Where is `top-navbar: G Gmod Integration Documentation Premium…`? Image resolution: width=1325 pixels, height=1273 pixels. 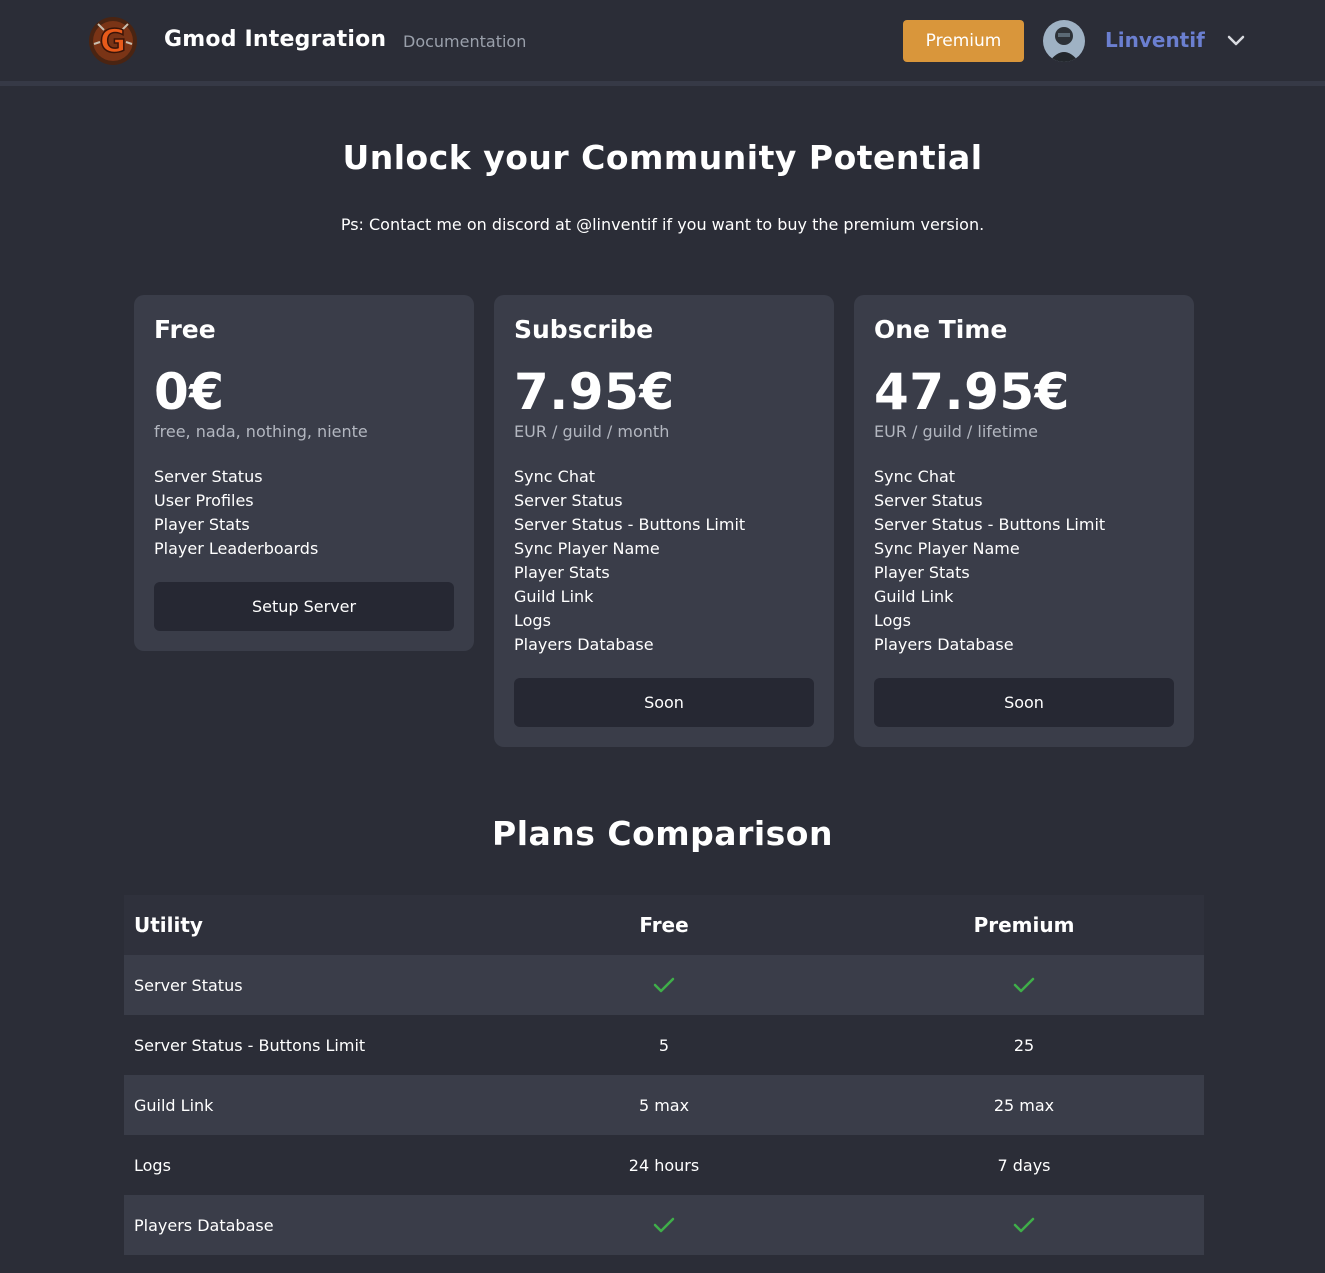
top-navbar: G Gmod Integration Documentation Premium… is located at coordinates (662, 43).